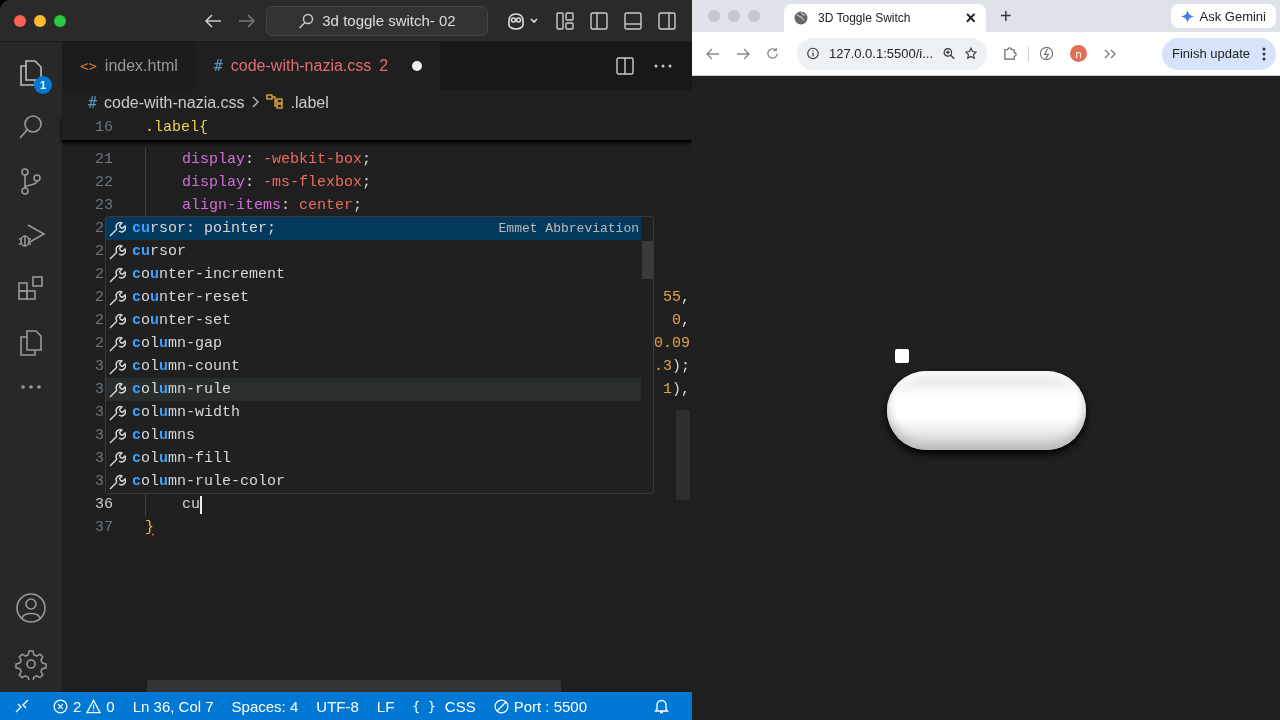 The image size is (1280, 720). What do you see at coordinates (1218, 53) in the screenshot?
I see `finish-update-button: Finish update` at bounding box center [1218, 53].